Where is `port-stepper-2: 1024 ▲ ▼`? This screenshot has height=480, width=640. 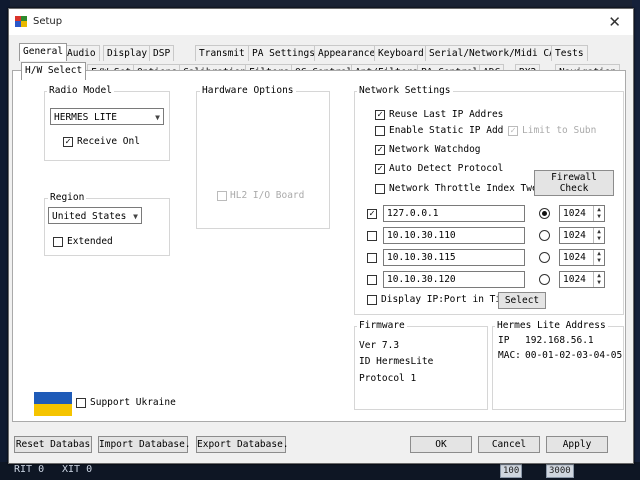 port-stepper-2: 1024 ▲ ▼ is located at coordinates (582, 235).